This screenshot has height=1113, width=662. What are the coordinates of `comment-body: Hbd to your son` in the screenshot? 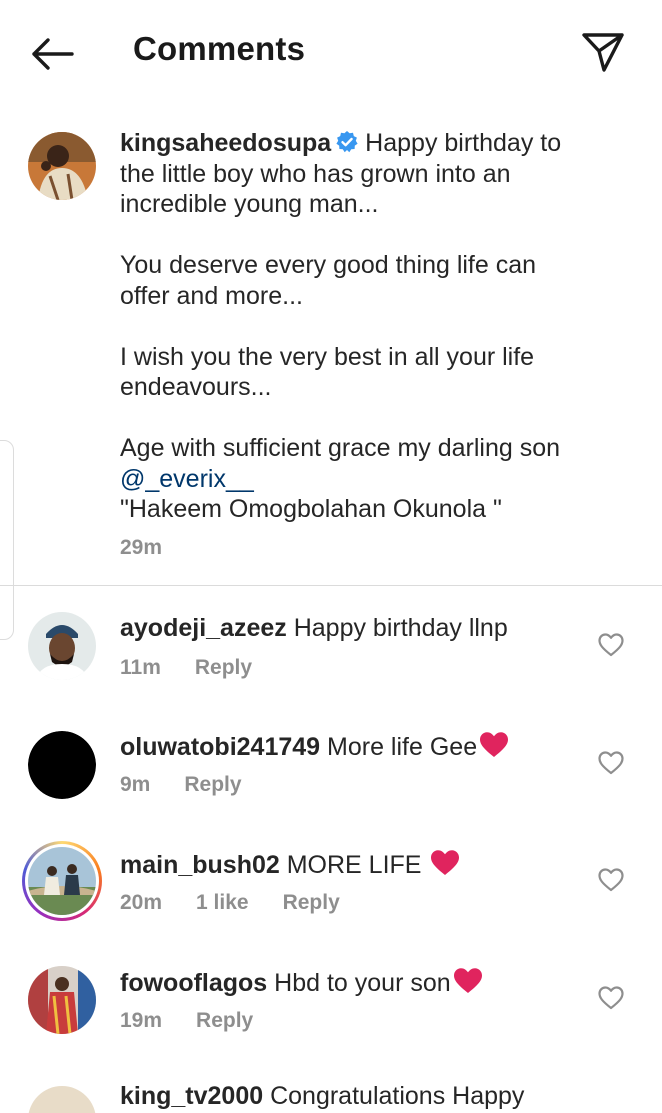 It's located at (362, 983).